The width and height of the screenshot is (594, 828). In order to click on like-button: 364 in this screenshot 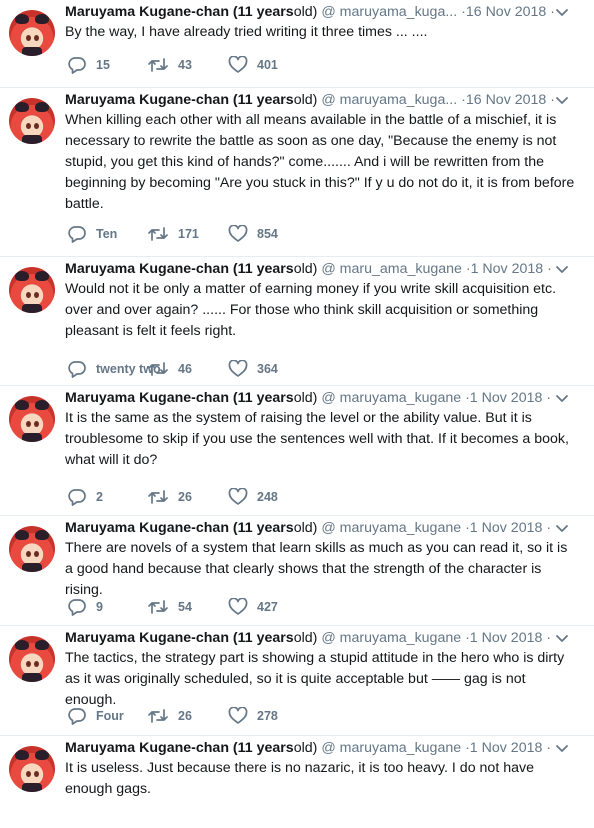, I will do `click(253, 369)`.